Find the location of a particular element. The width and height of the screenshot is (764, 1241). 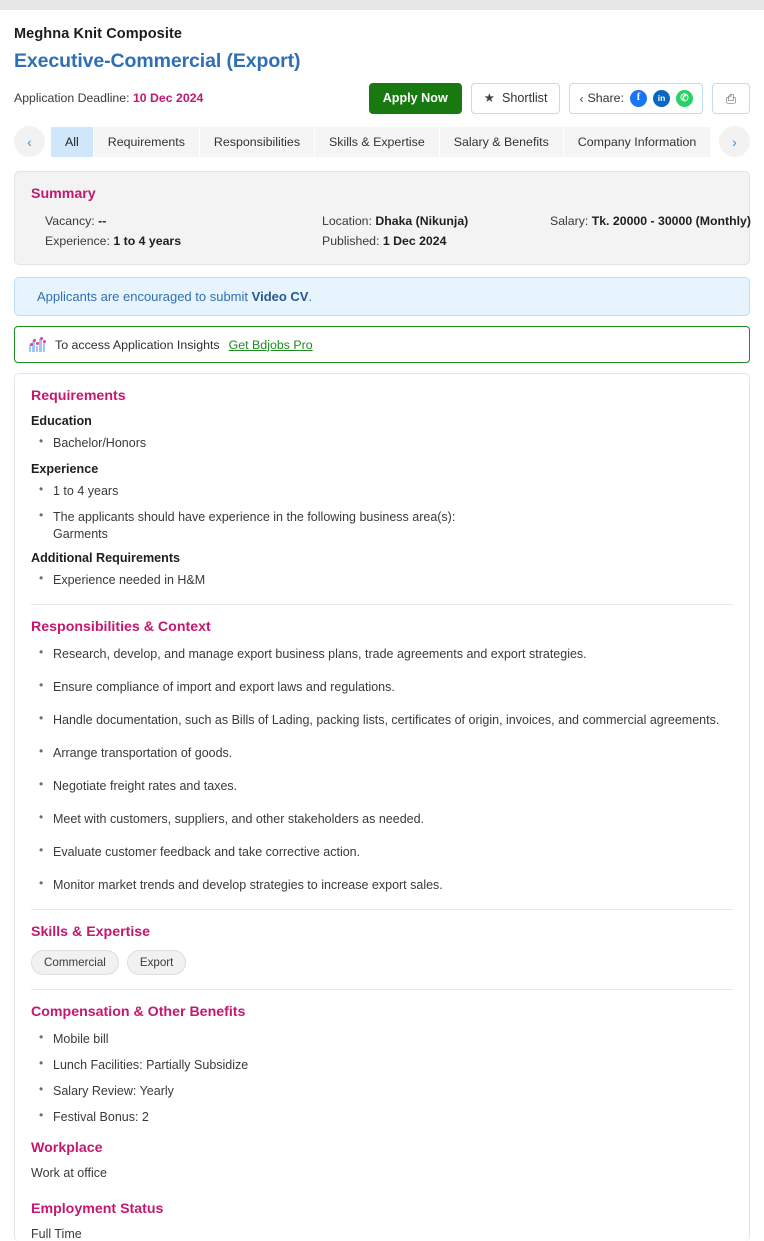

list-item: Arrange transportation of goods. is located at coordinates (384, 752).